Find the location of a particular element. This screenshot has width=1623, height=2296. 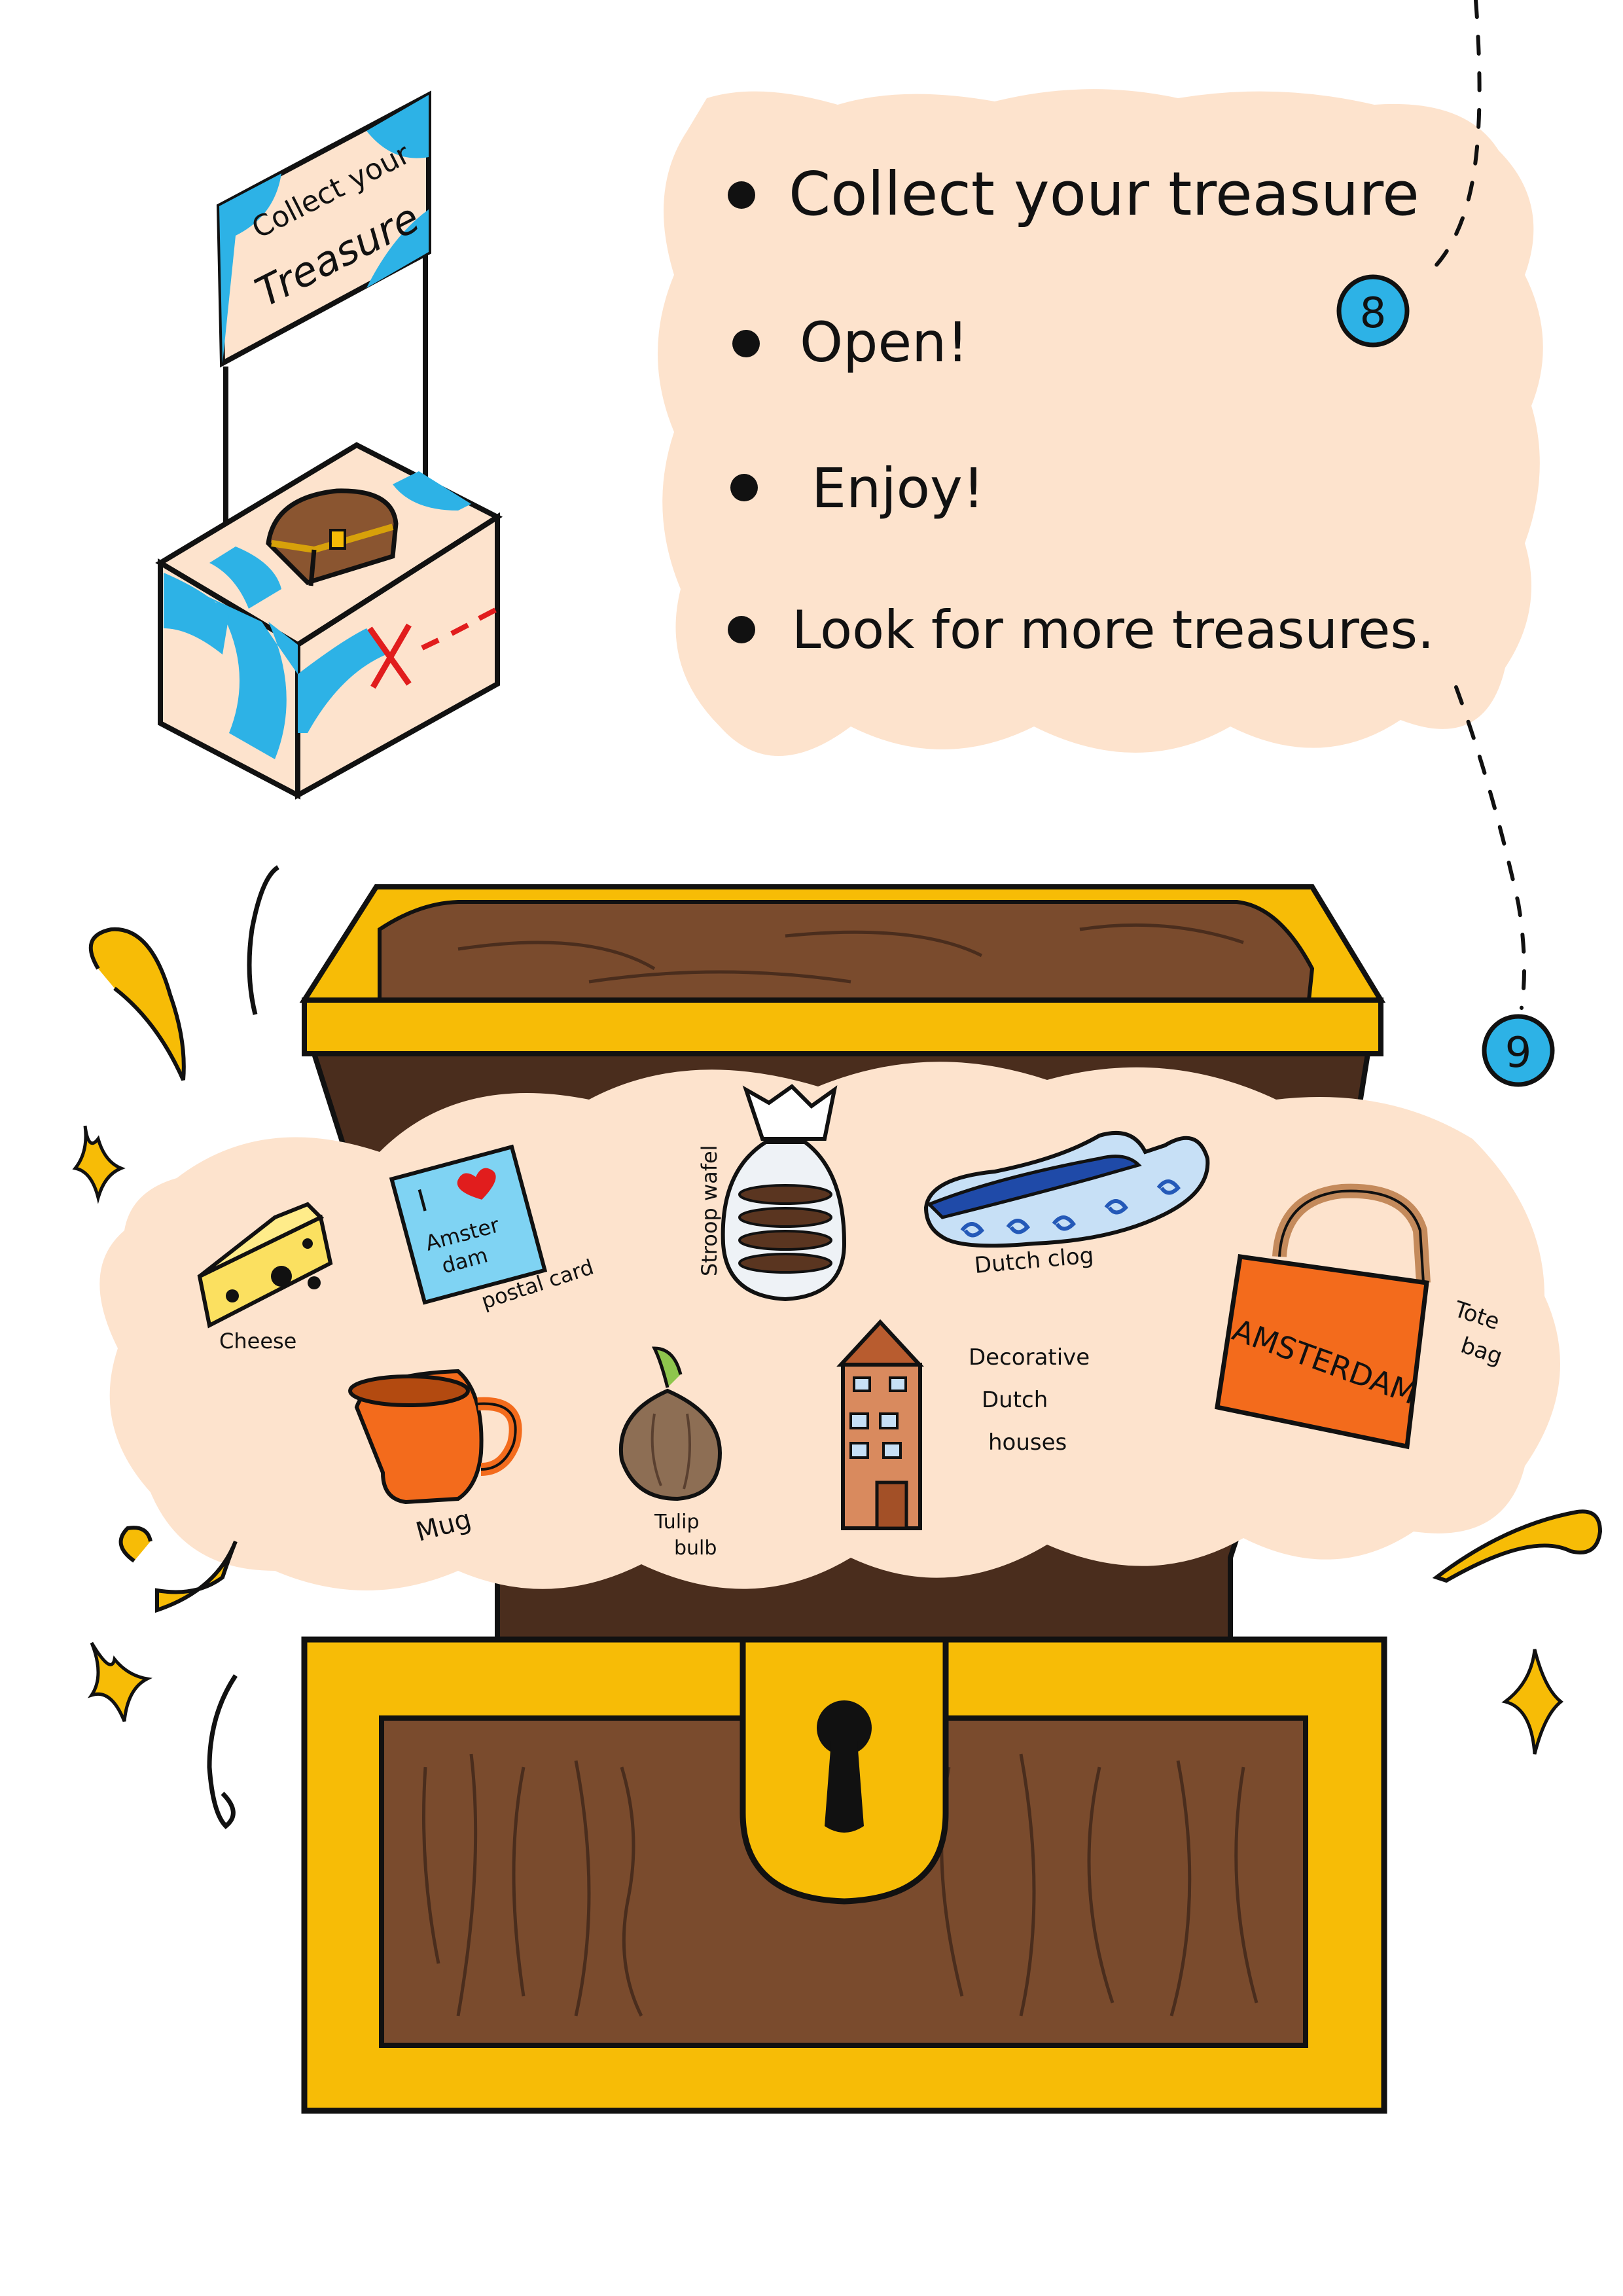

cheese-label: Cheese is located at coordinates (257, 1341).